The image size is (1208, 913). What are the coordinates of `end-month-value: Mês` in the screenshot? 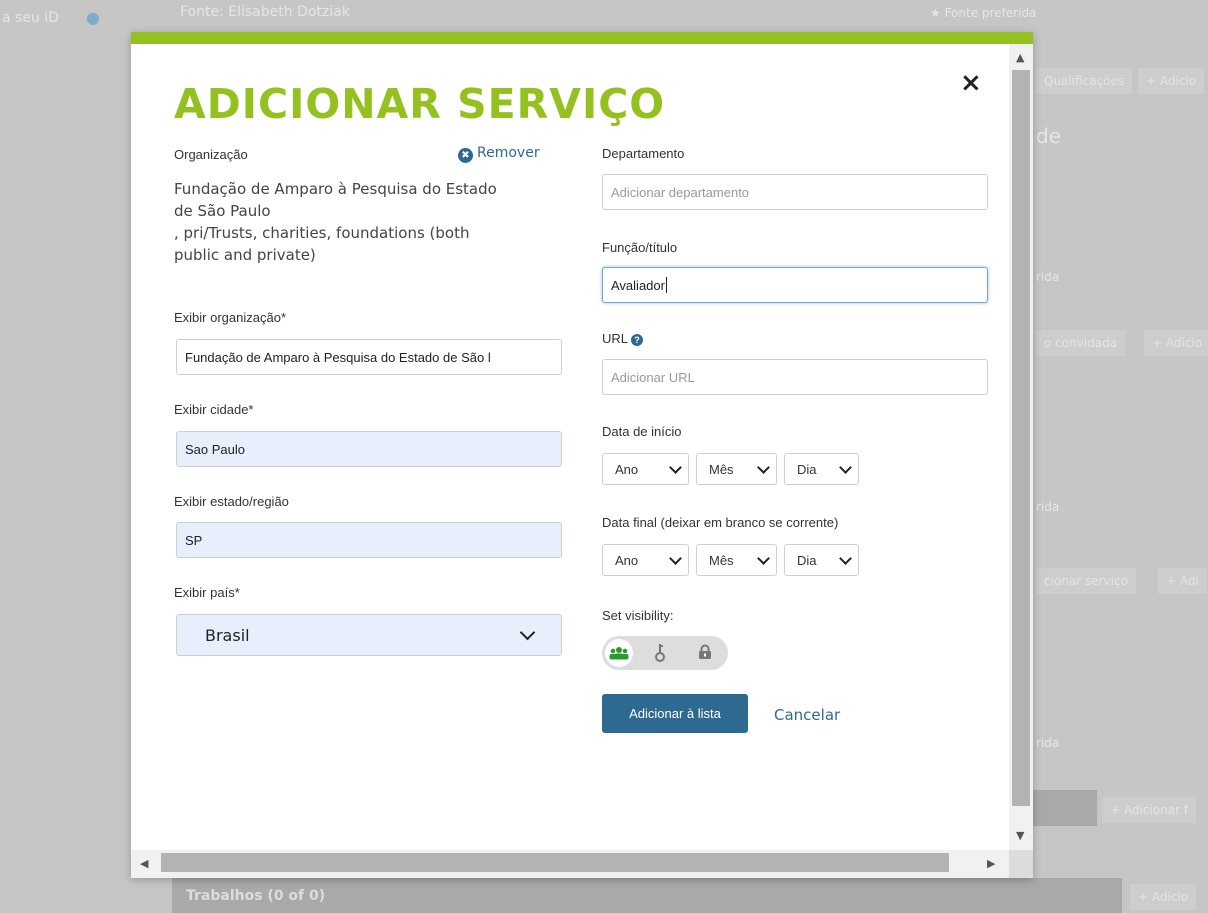 It's located at (721, 560).